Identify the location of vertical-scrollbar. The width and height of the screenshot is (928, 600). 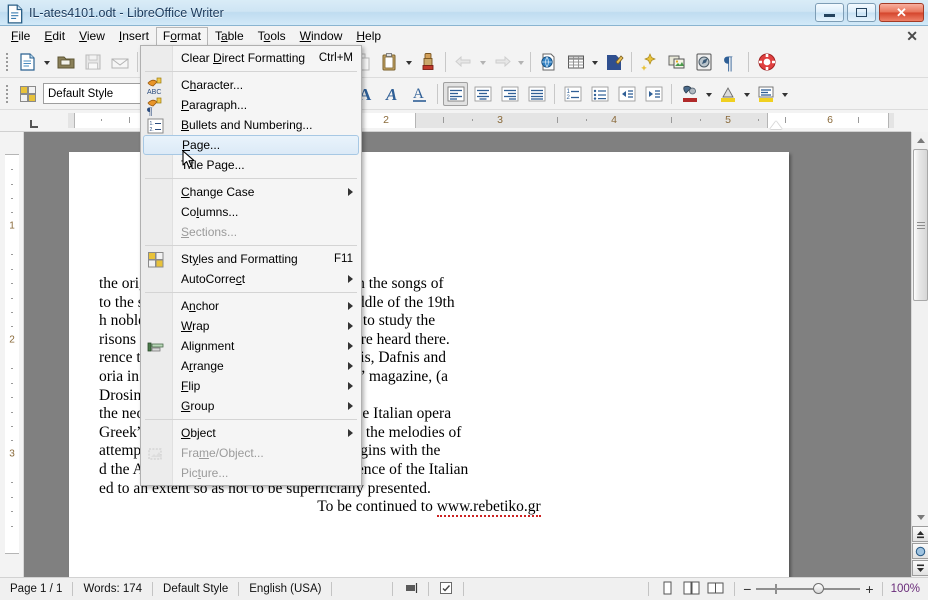
(919, 354).